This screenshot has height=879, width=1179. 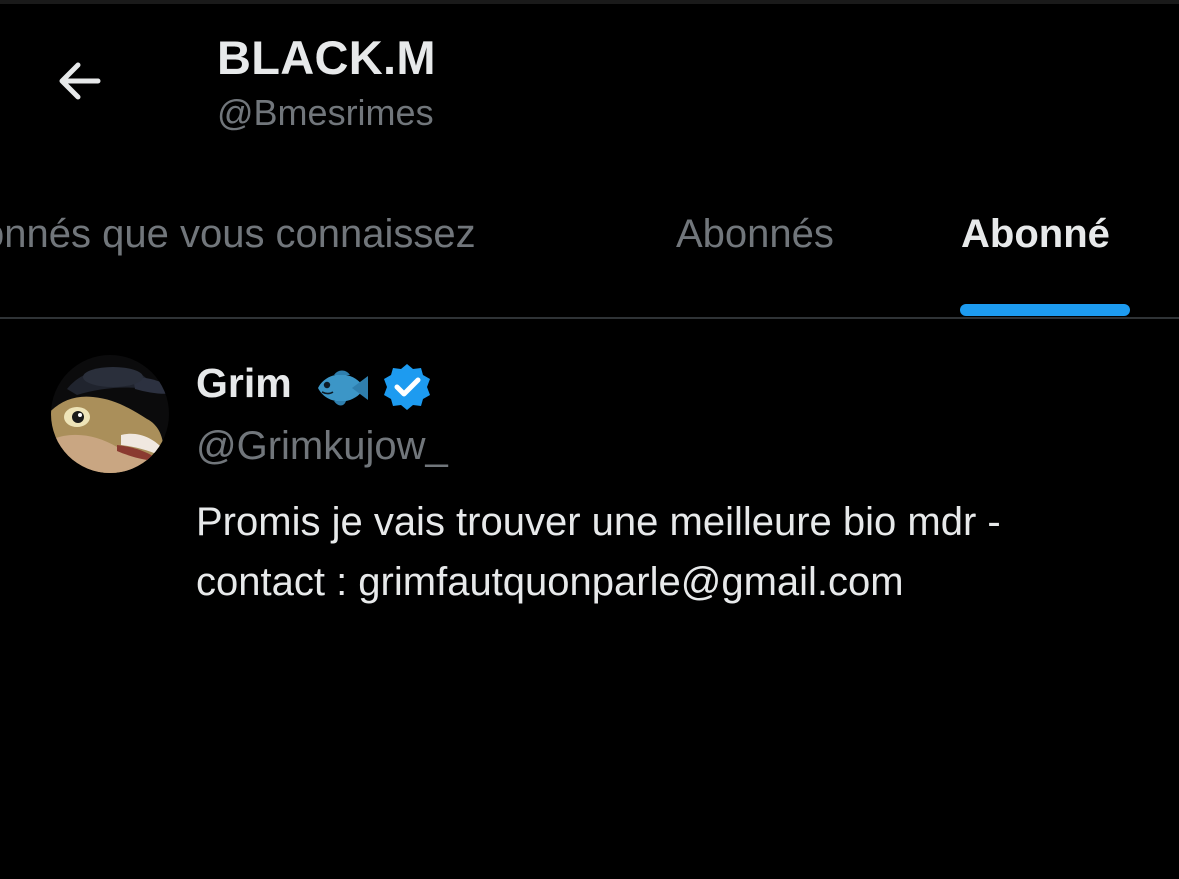 I want to click on top-edge, so click(x=589, y=2).